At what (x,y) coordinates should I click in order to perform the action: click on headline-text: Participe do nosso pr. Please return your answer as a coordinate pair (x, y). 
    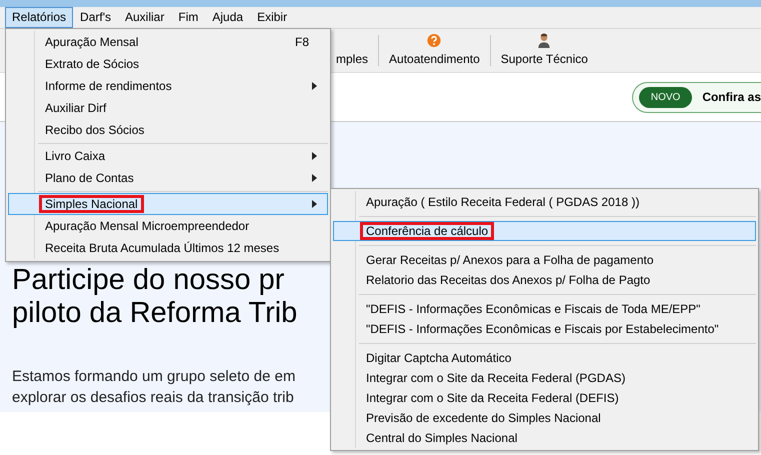
    Looking at the image, I should click on (148, 280).